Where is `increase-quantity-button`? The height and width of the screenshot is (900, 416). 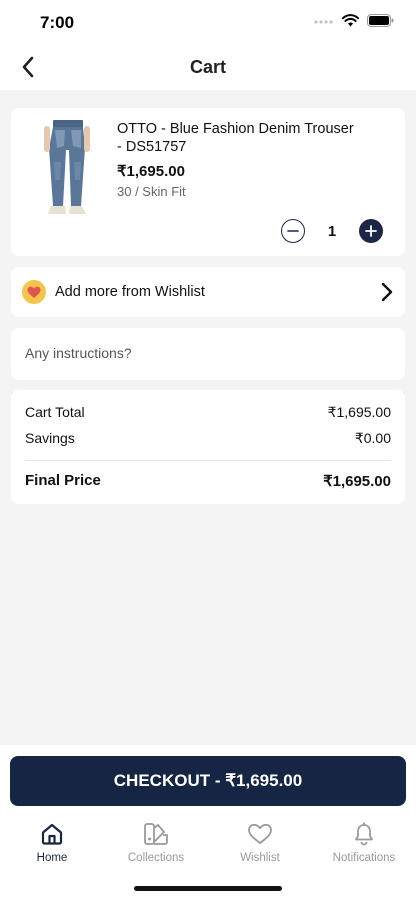 increase-quantity-button is located at coordinates (371, 231).